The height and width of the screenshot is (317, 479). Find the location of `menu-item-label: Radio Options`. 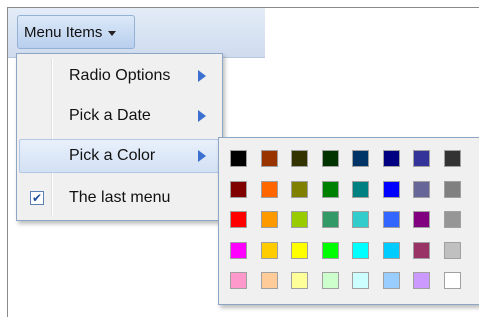

menu-item-label: Radio Options is located at coordinates (120, 75).